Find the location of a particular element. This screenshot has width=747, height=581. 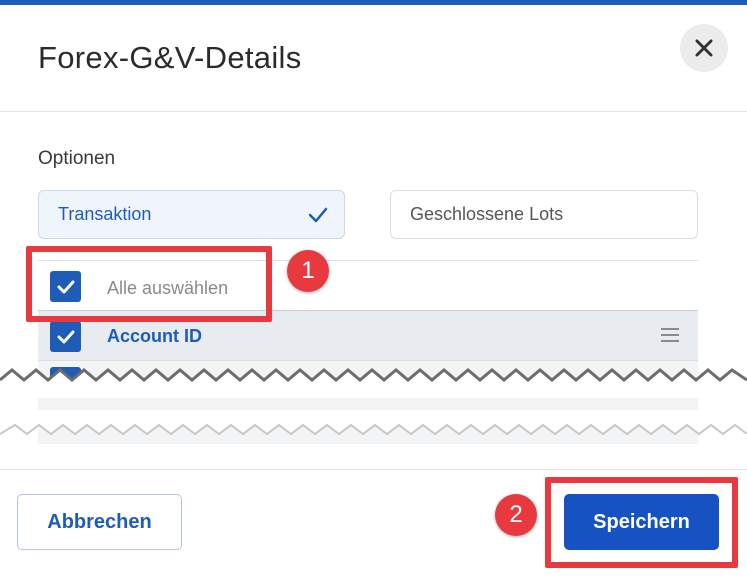

option-label: Geschlossene Lots is located at coordinates (487, 214).